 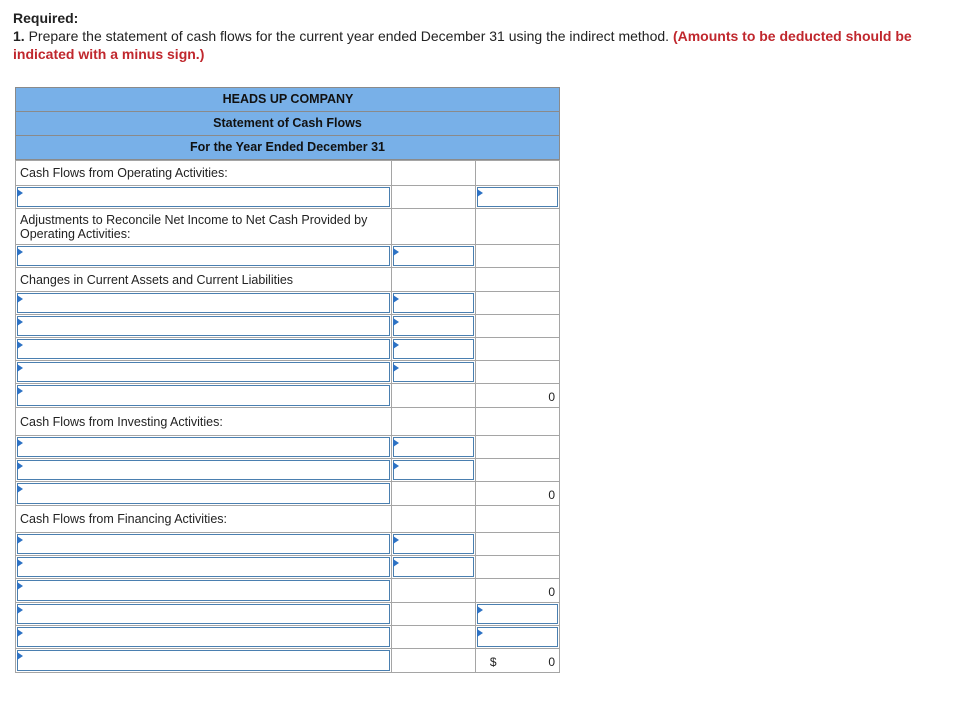 What do you see at coordinates (551, 662) in the screenshot?
I see `final-total-value: 0` at bounding box center [551, 662].